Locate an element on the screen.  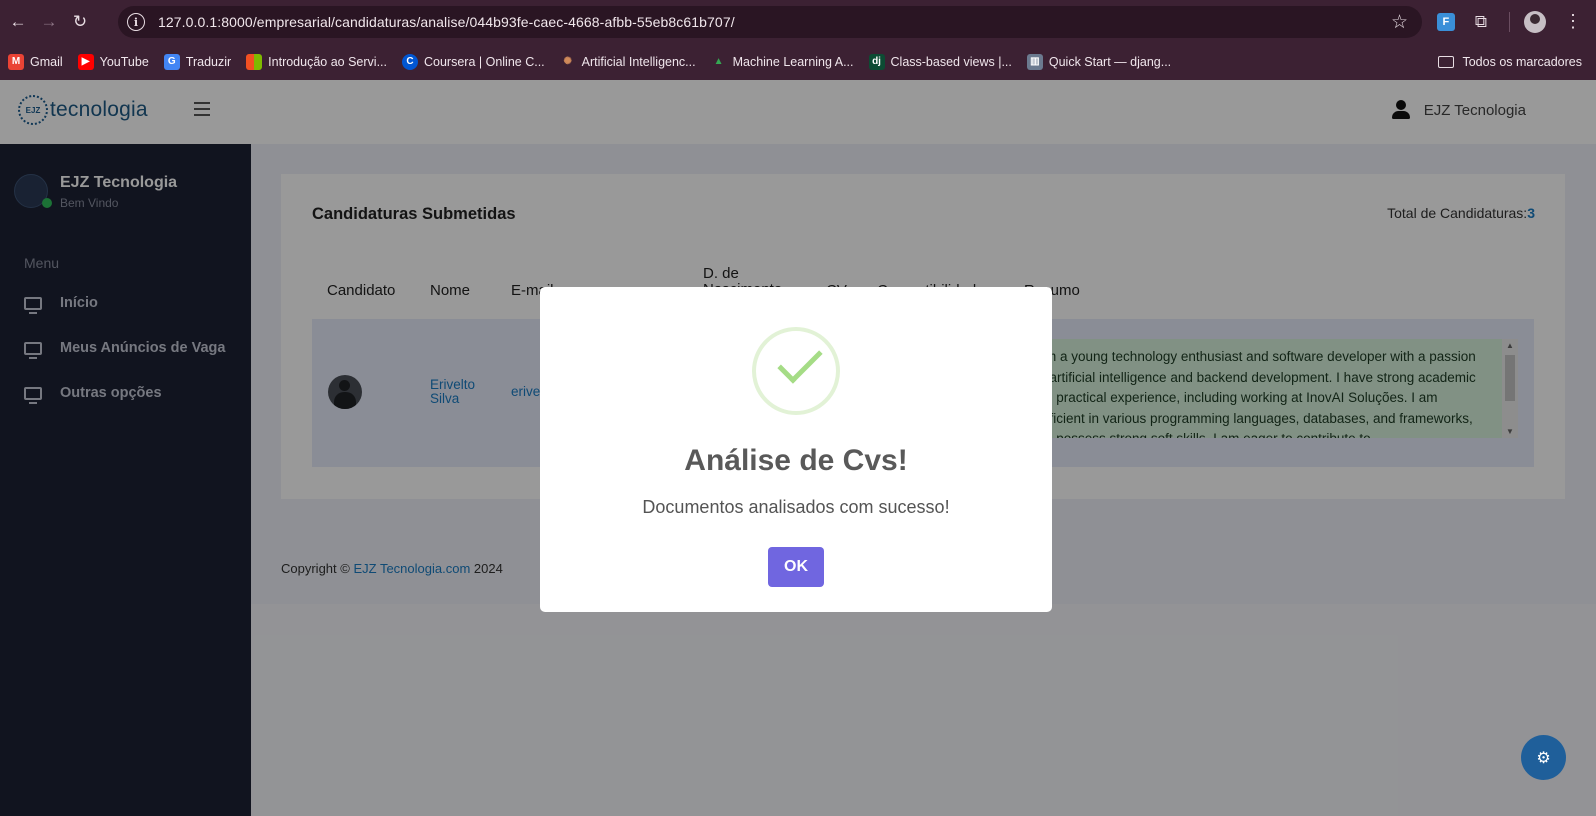
toolbar-separator is located at coordinates (1509, 21).